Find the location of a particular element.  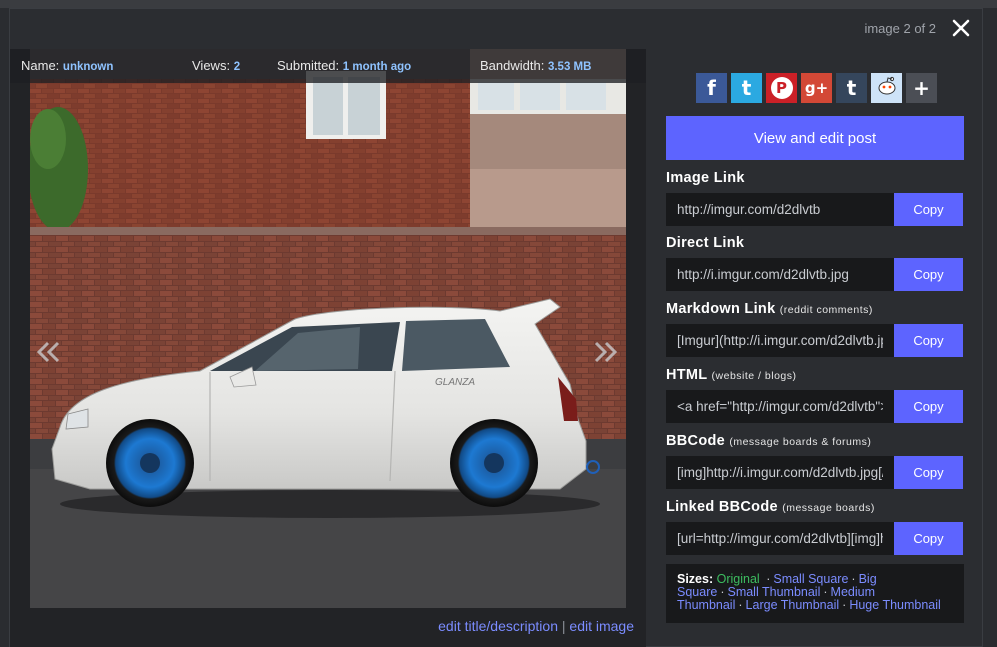

link-group-bbcode: BBCode (message boards & forums) Copy is located at coordinates (815, 461).